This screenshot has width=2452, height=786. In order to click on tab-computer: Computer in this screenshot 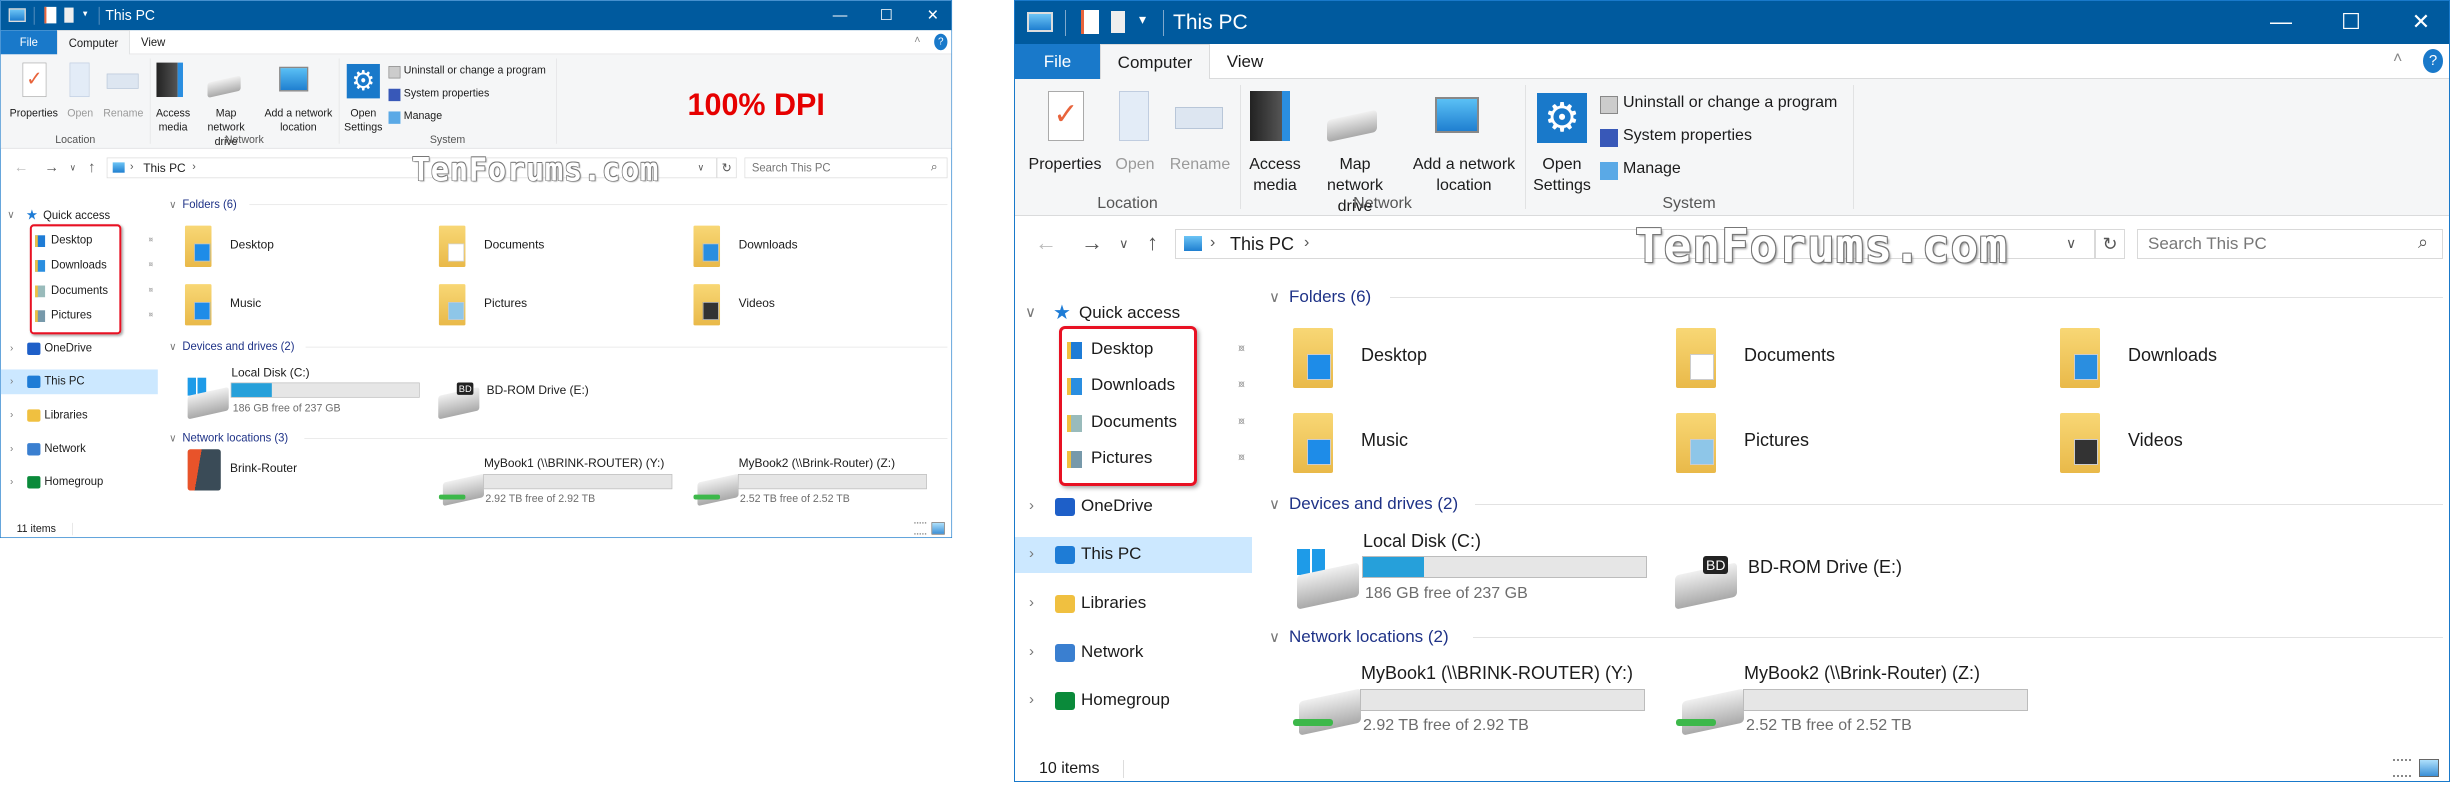, I will do `click(1155, 62)`.